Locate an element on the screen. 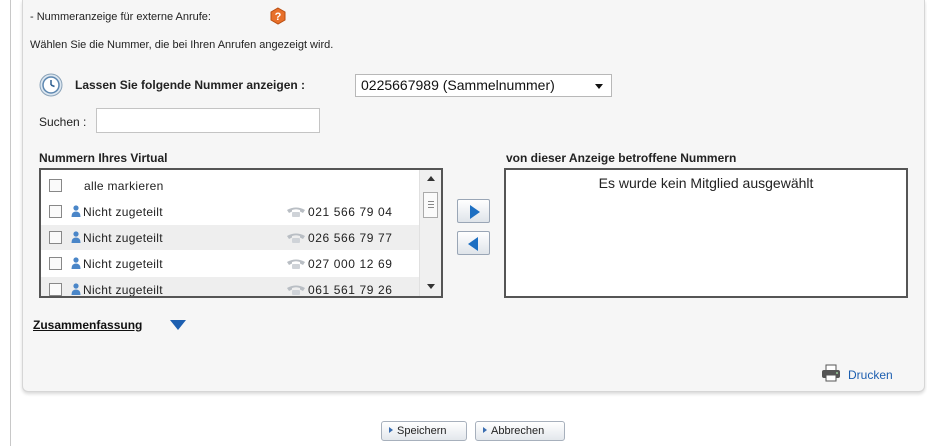 This screenshot has height=446, width=927. affected-numbers-list: Es wurde kein Mitglied ausgewählt is located at coordinates (706, 233).